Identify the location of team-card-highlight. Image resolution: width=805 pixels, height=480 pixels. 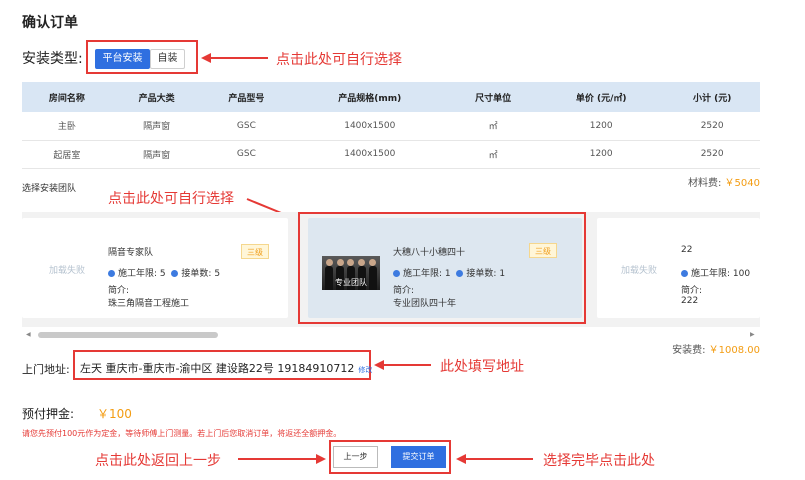
(442, 268).